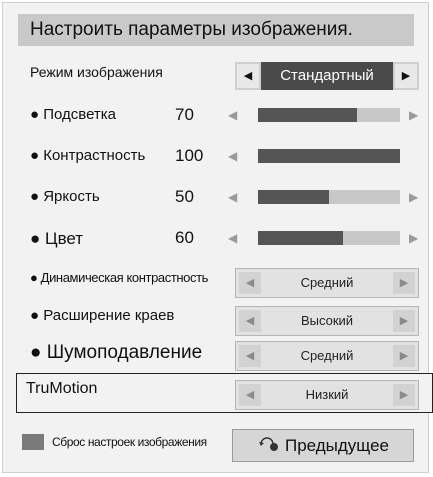 Image resolution: width=433 pixels, height=477 pixels. I want to click on option-label-dynamic-contrast: ● Динамическая контрастность, so click(119, 277).